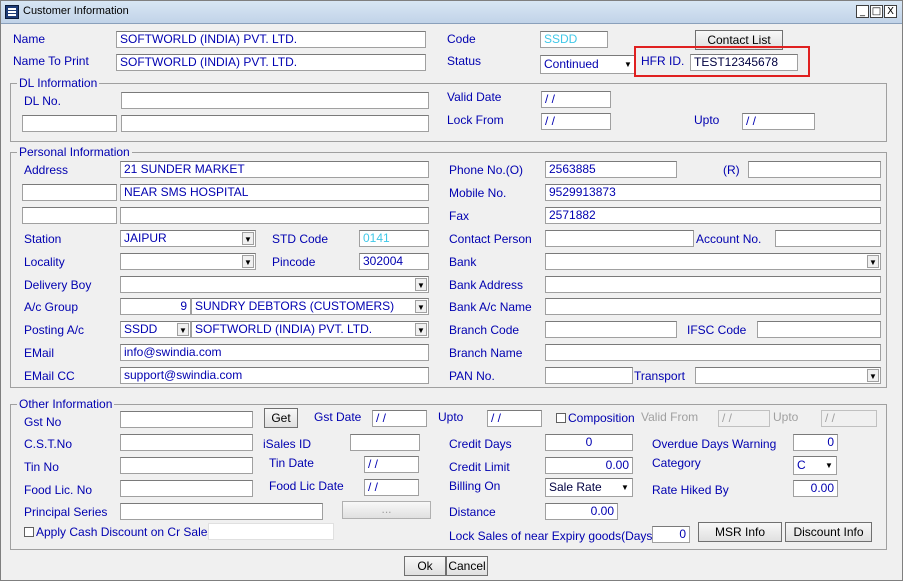  Describe the element at coordinates (271, 62) in the screenshot. I see `name-to-print-input: SOFTWORLD (INDIA) PVT. LTD.` at that location.